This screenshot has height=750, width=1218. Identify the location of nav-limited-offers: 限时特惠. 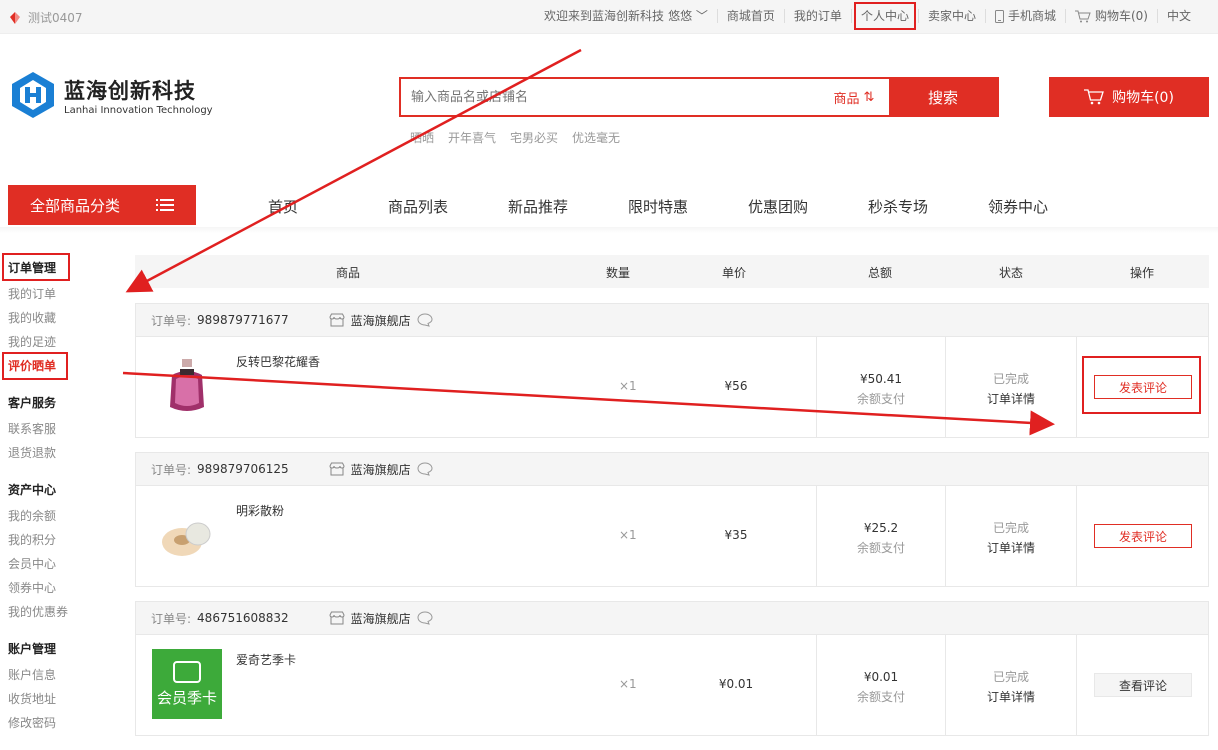
(688, 206).